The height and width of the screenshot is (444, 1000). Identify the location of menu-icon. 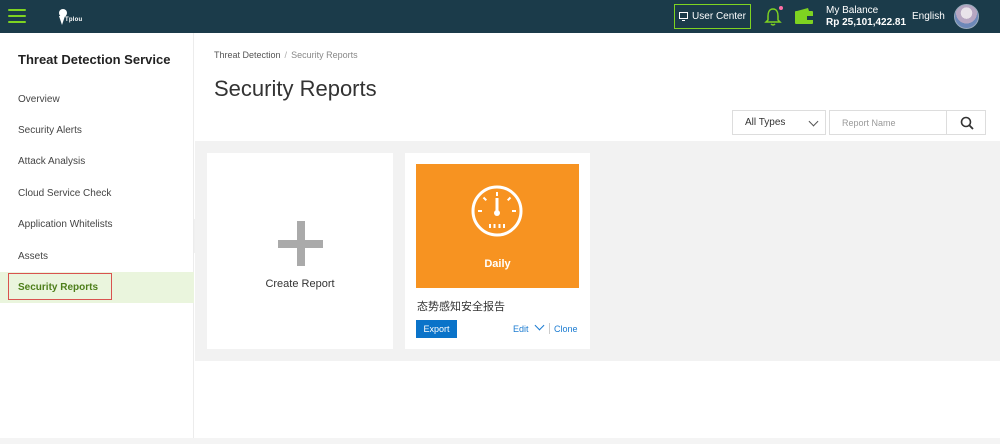
(17, 16).